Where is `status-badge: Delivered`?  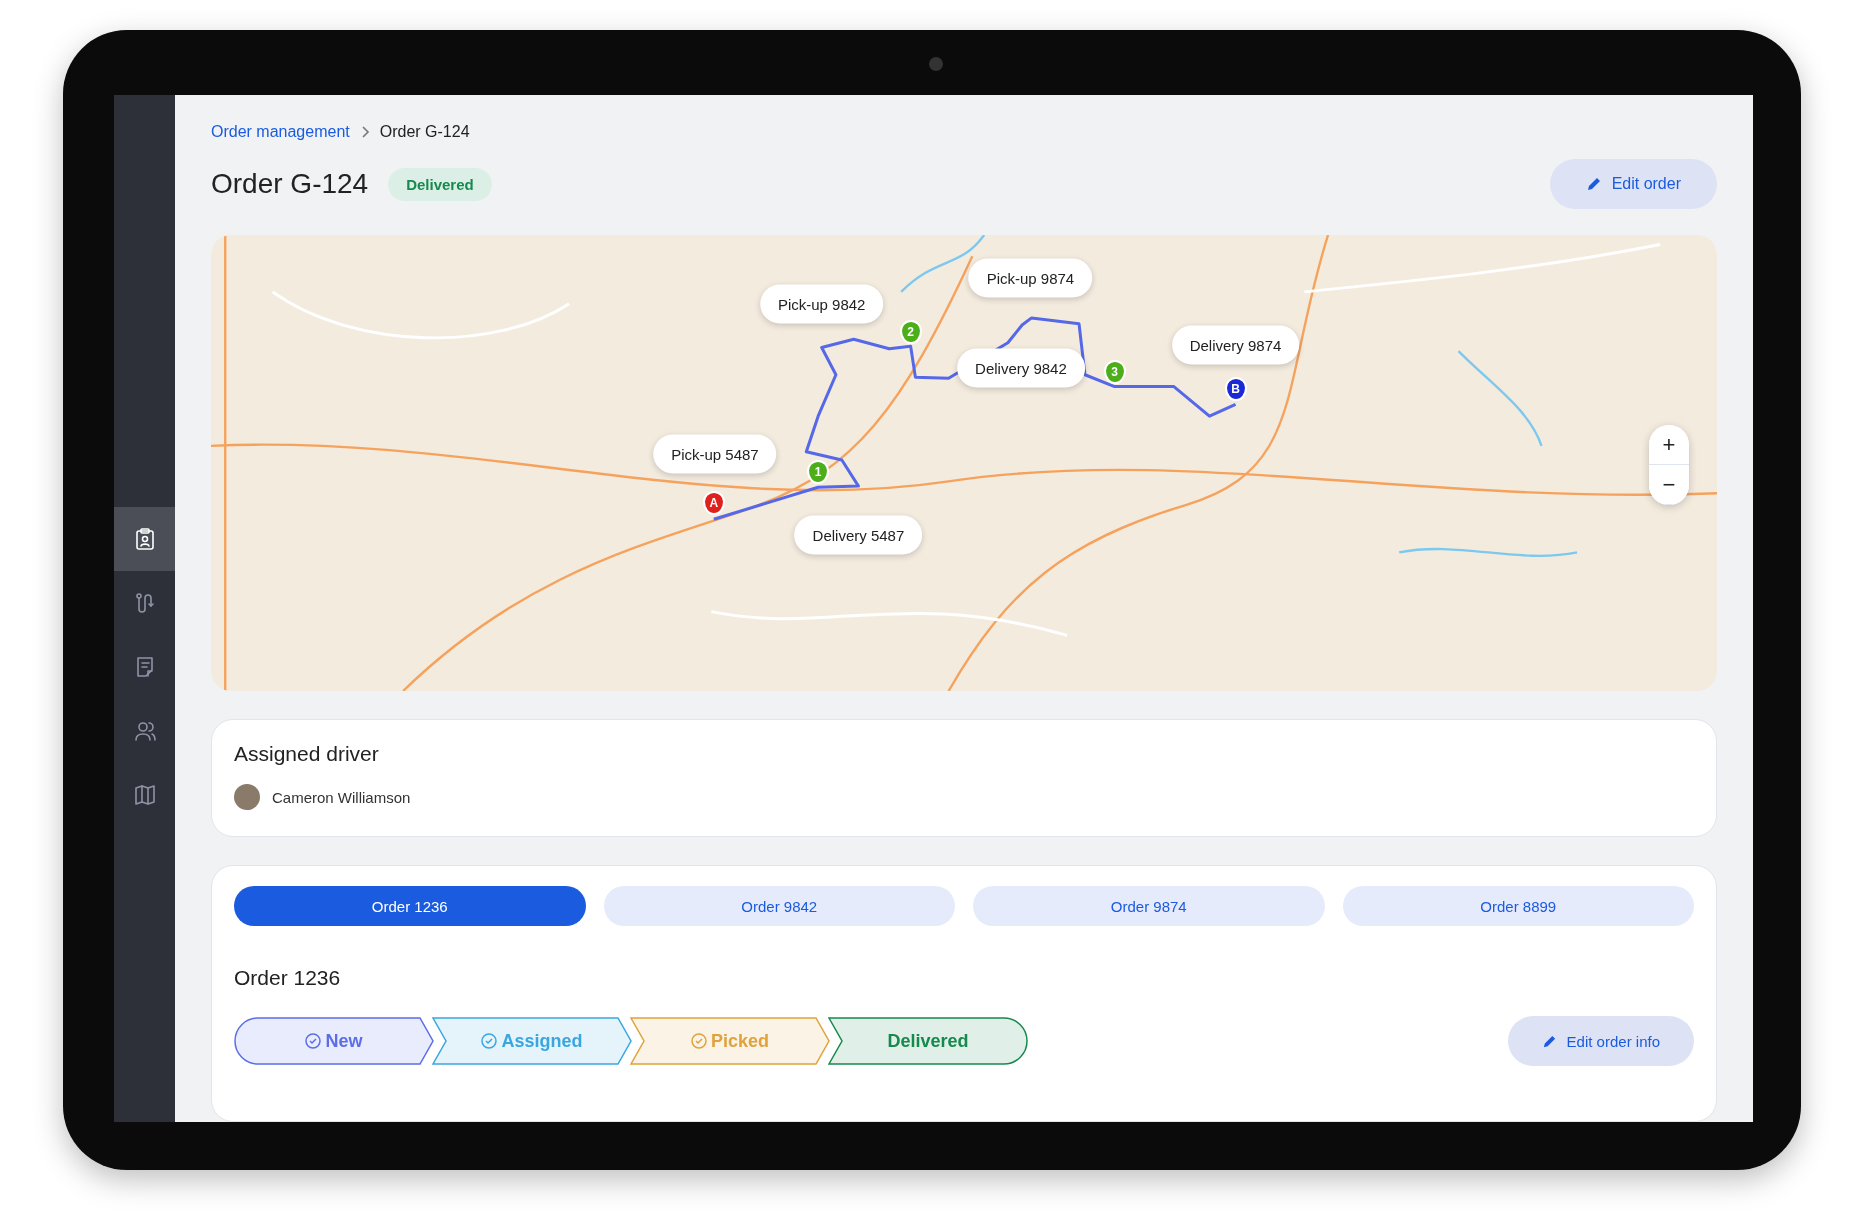 status-badge: Delivered is located at coordinates (440, 184).